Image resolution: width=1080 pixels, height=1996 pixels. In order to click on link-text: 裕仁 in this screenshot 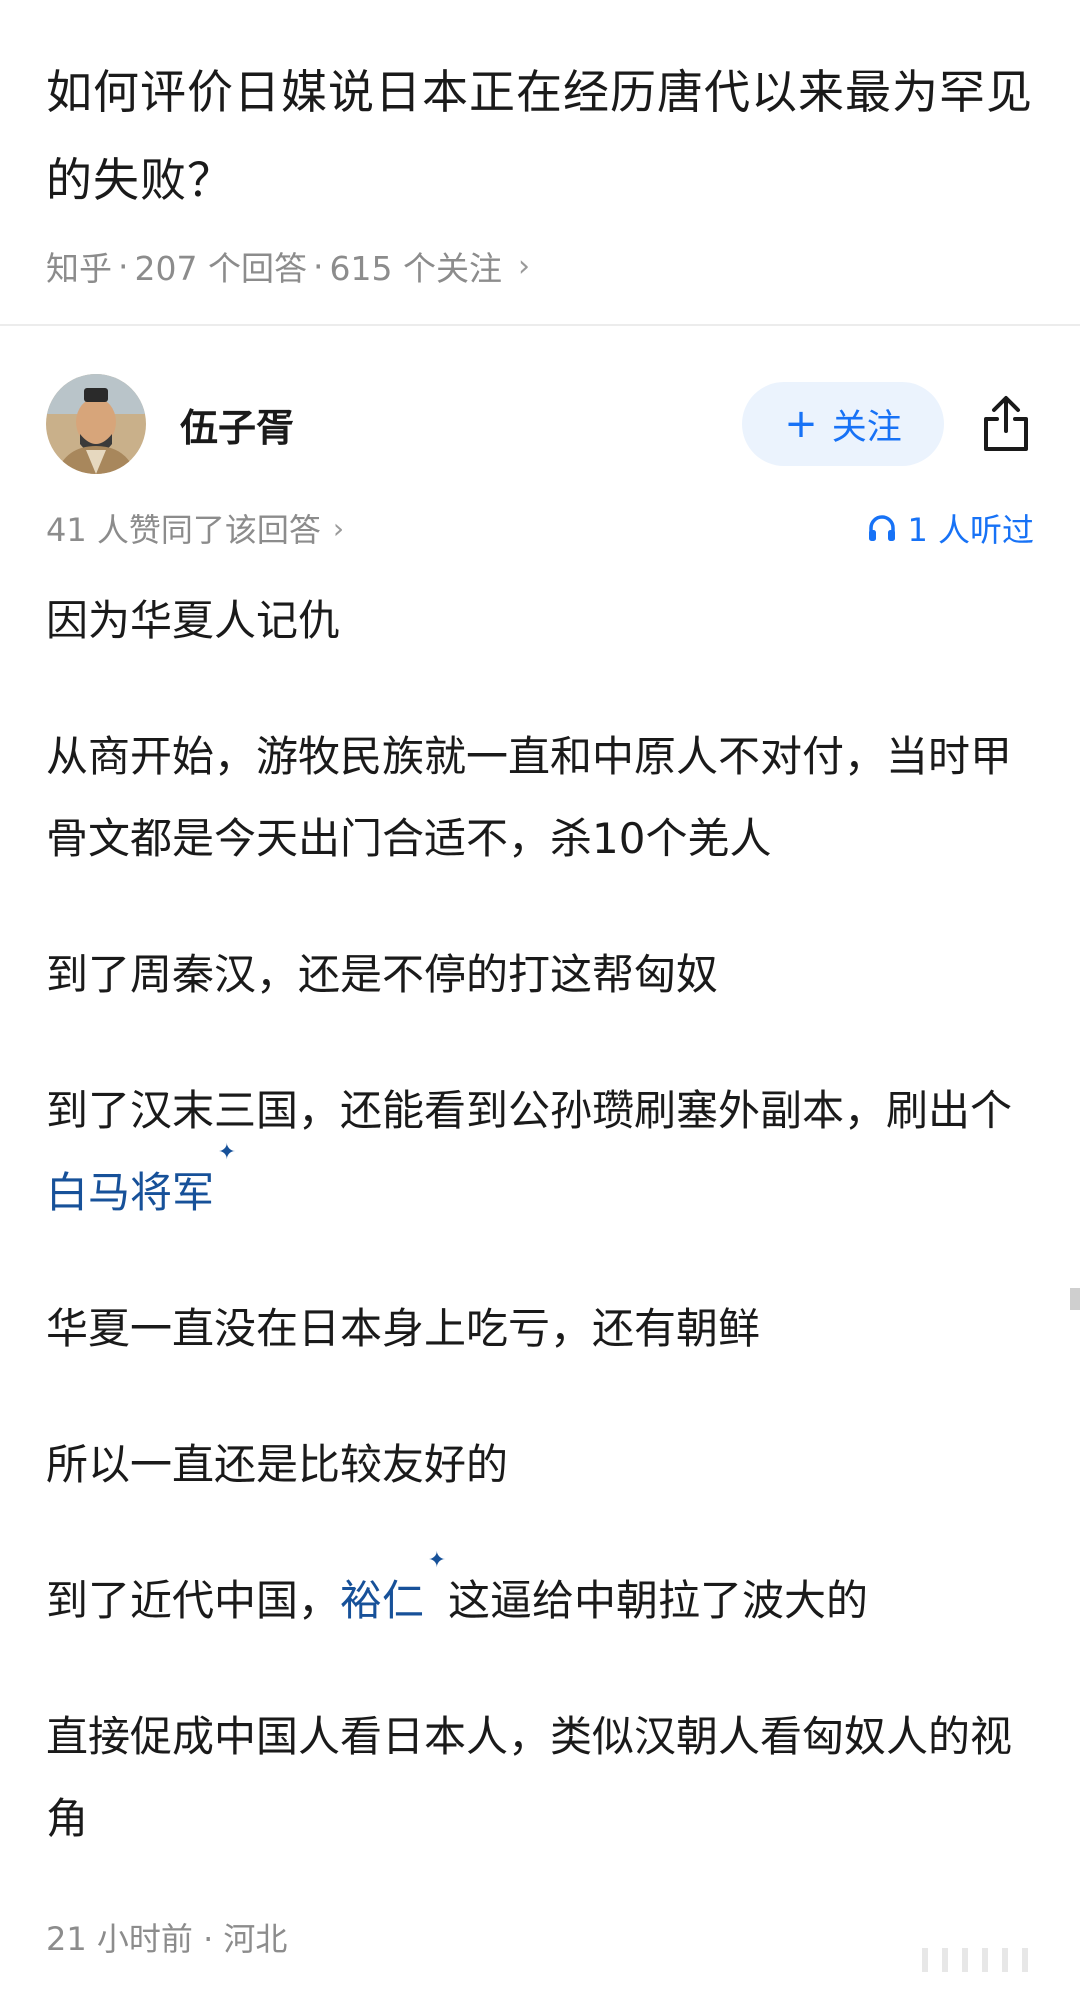, I will do `click(382, 1600)`.